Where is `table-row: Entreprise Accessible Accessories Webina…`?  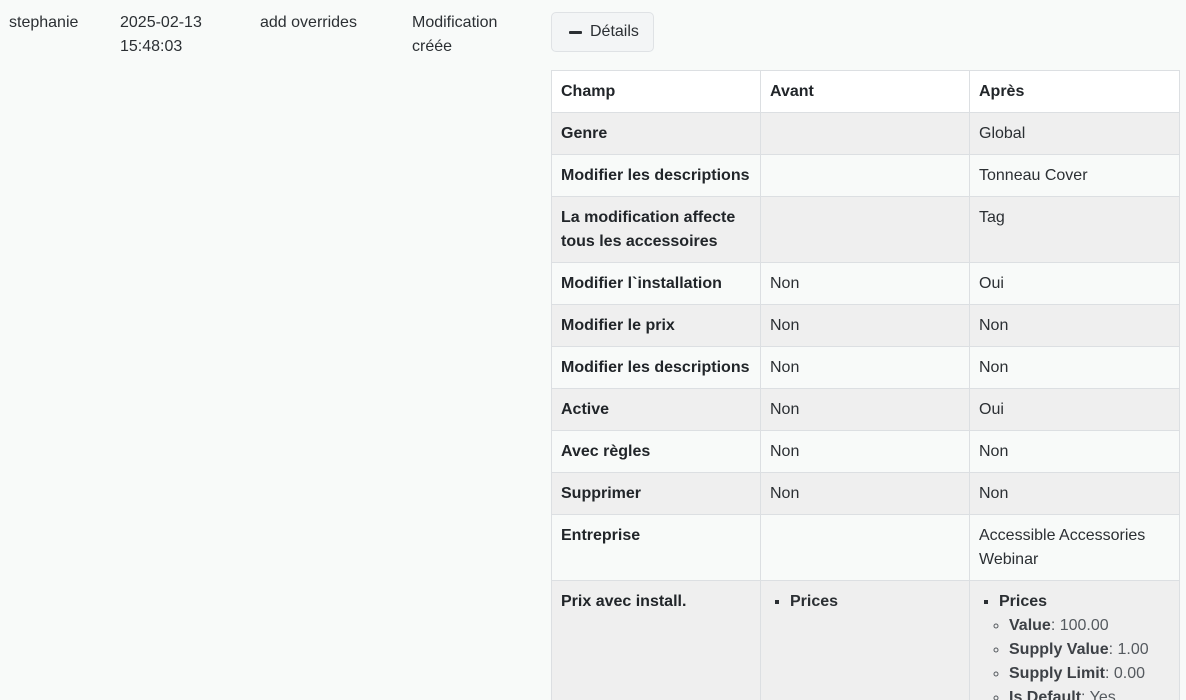 table-row: Entreprise Accessible Accessories Webina… is located at coordinates (865, 547).